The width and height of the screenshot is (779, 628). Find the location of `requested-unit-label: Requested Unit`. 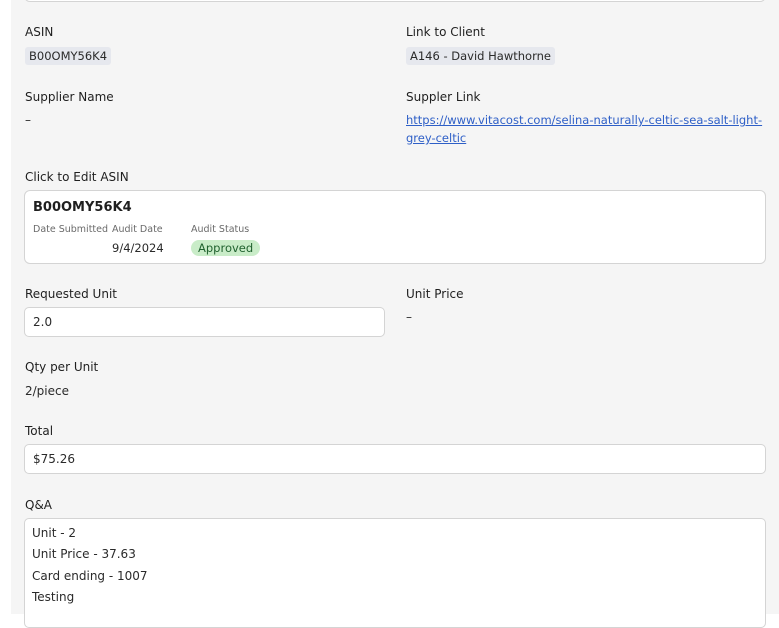

requested-unit-label: Requested Unit is located at coordinates (71, 294).